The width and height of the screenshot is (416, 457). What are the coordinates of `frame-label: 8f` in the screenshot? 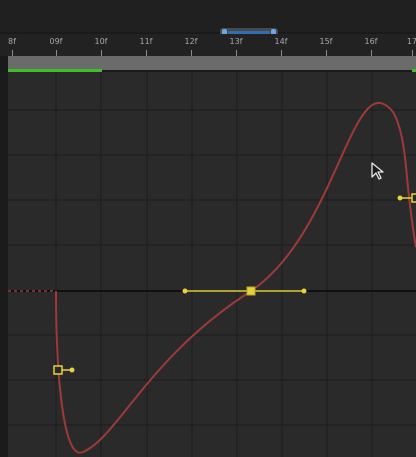 It's located at (12, 41).